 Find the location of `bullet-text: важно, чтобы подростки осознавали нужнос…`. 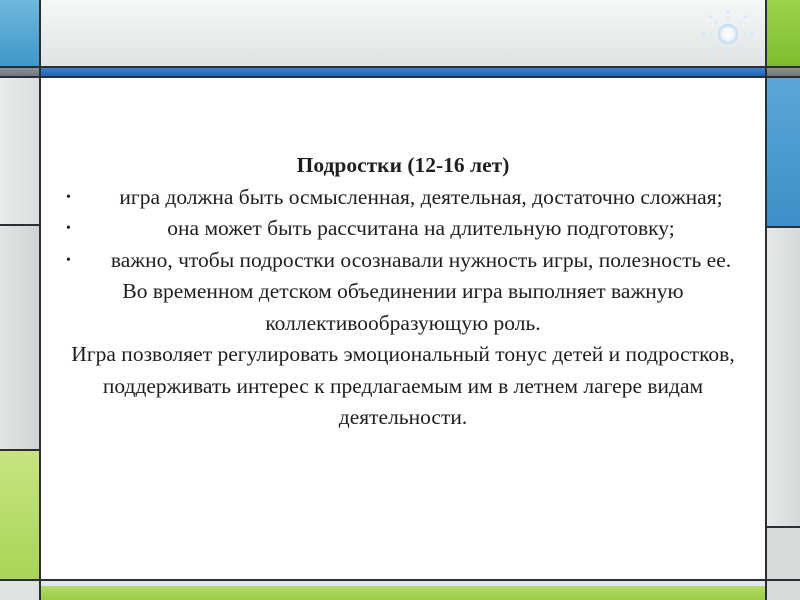

bullet-text: важно, чтобы подростки осознавали нужнос… is located at coordinates (421, 259).